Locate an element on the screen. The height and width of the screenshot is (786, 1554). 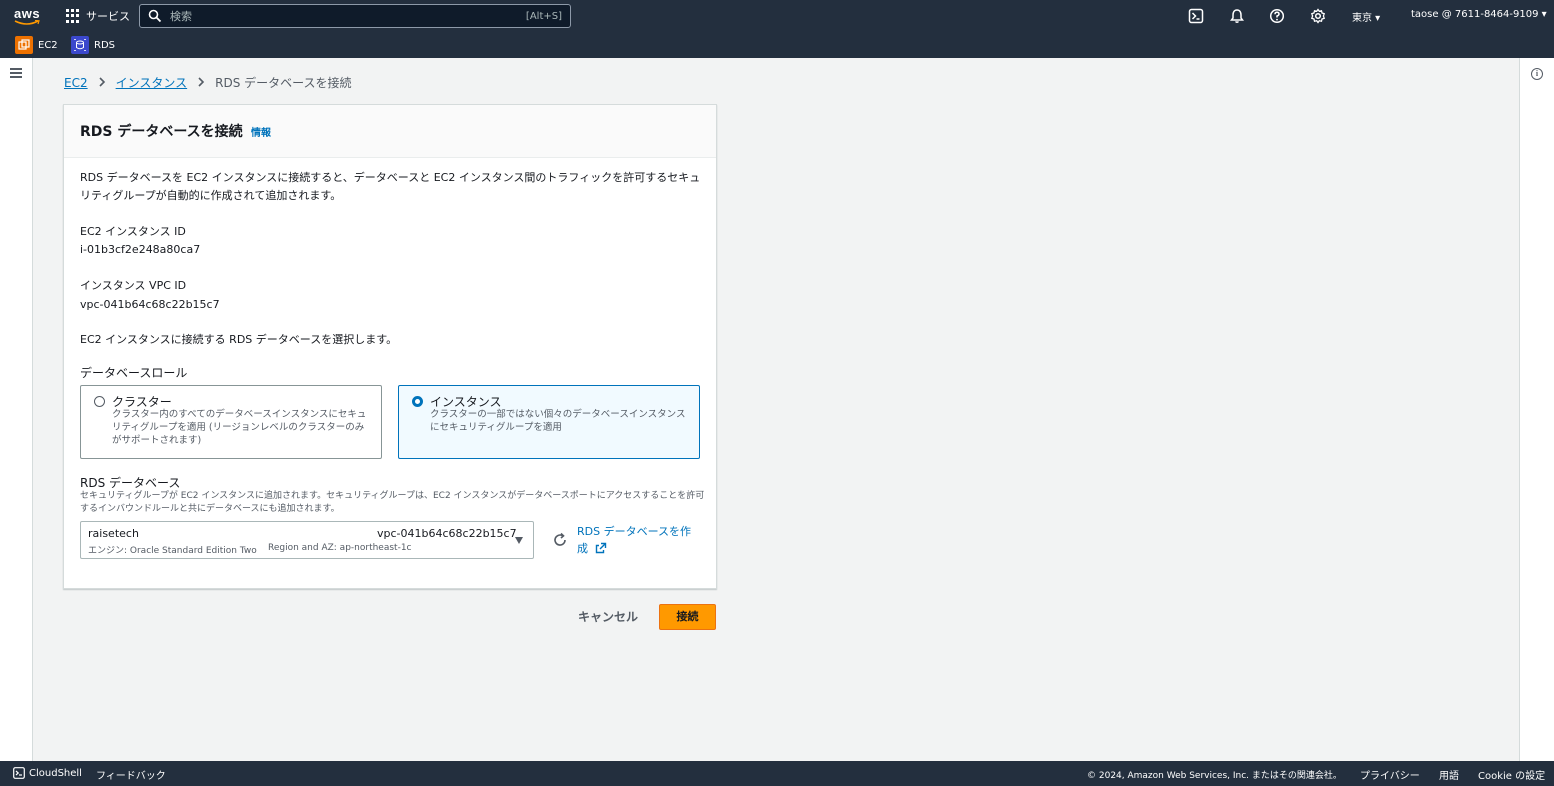
radio-button-selected is located at coordinates (417, 401).